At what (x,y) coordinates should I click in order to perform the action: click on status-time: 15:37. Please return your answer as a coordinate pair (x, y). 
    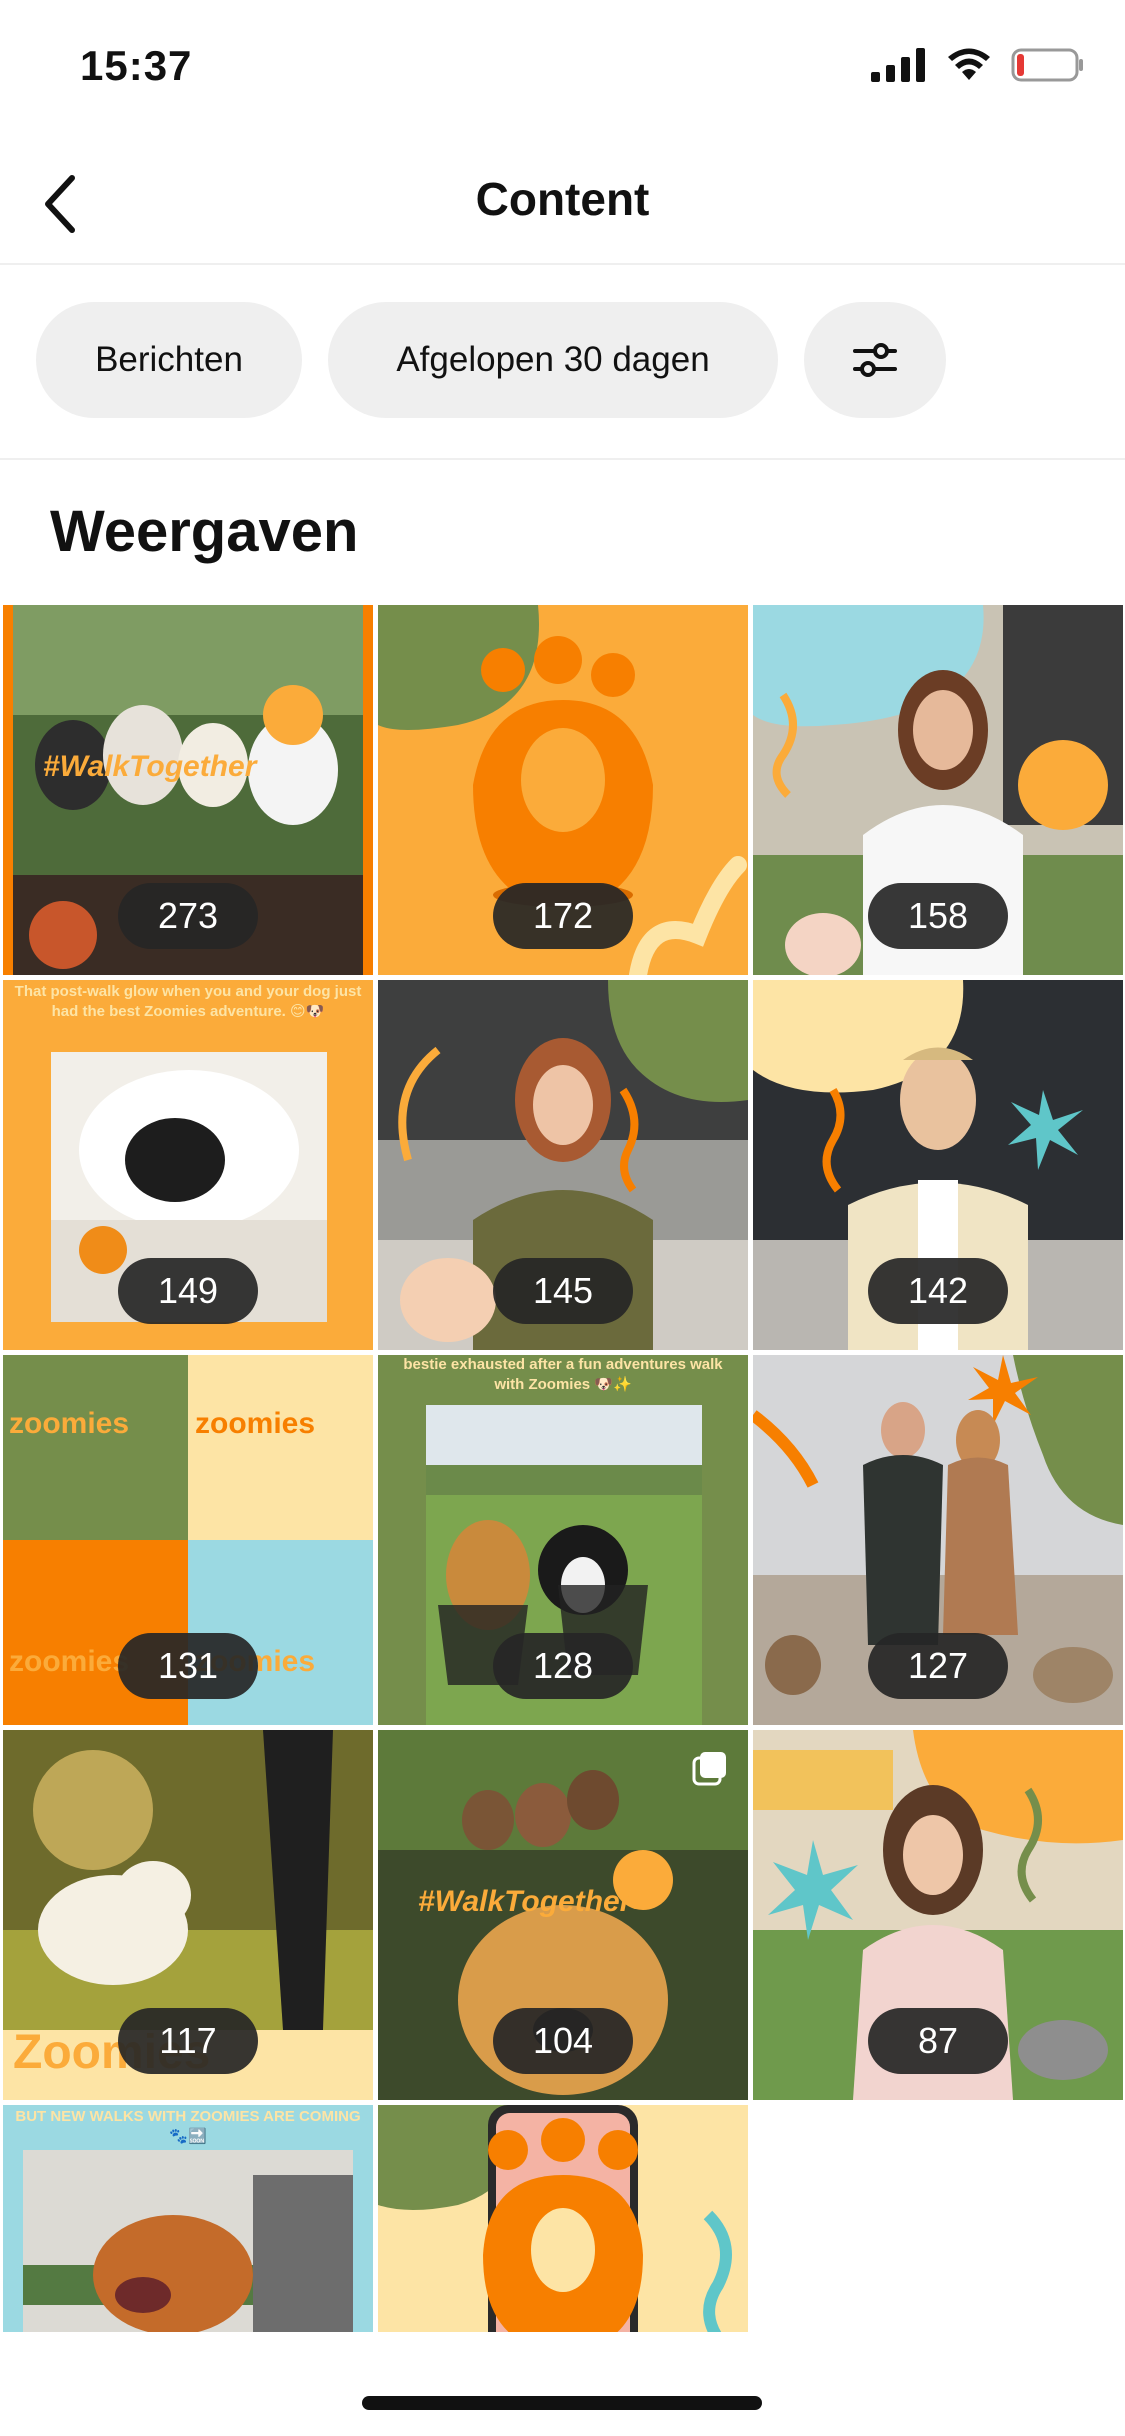
    Looking at the image, I should click on (136, 65).